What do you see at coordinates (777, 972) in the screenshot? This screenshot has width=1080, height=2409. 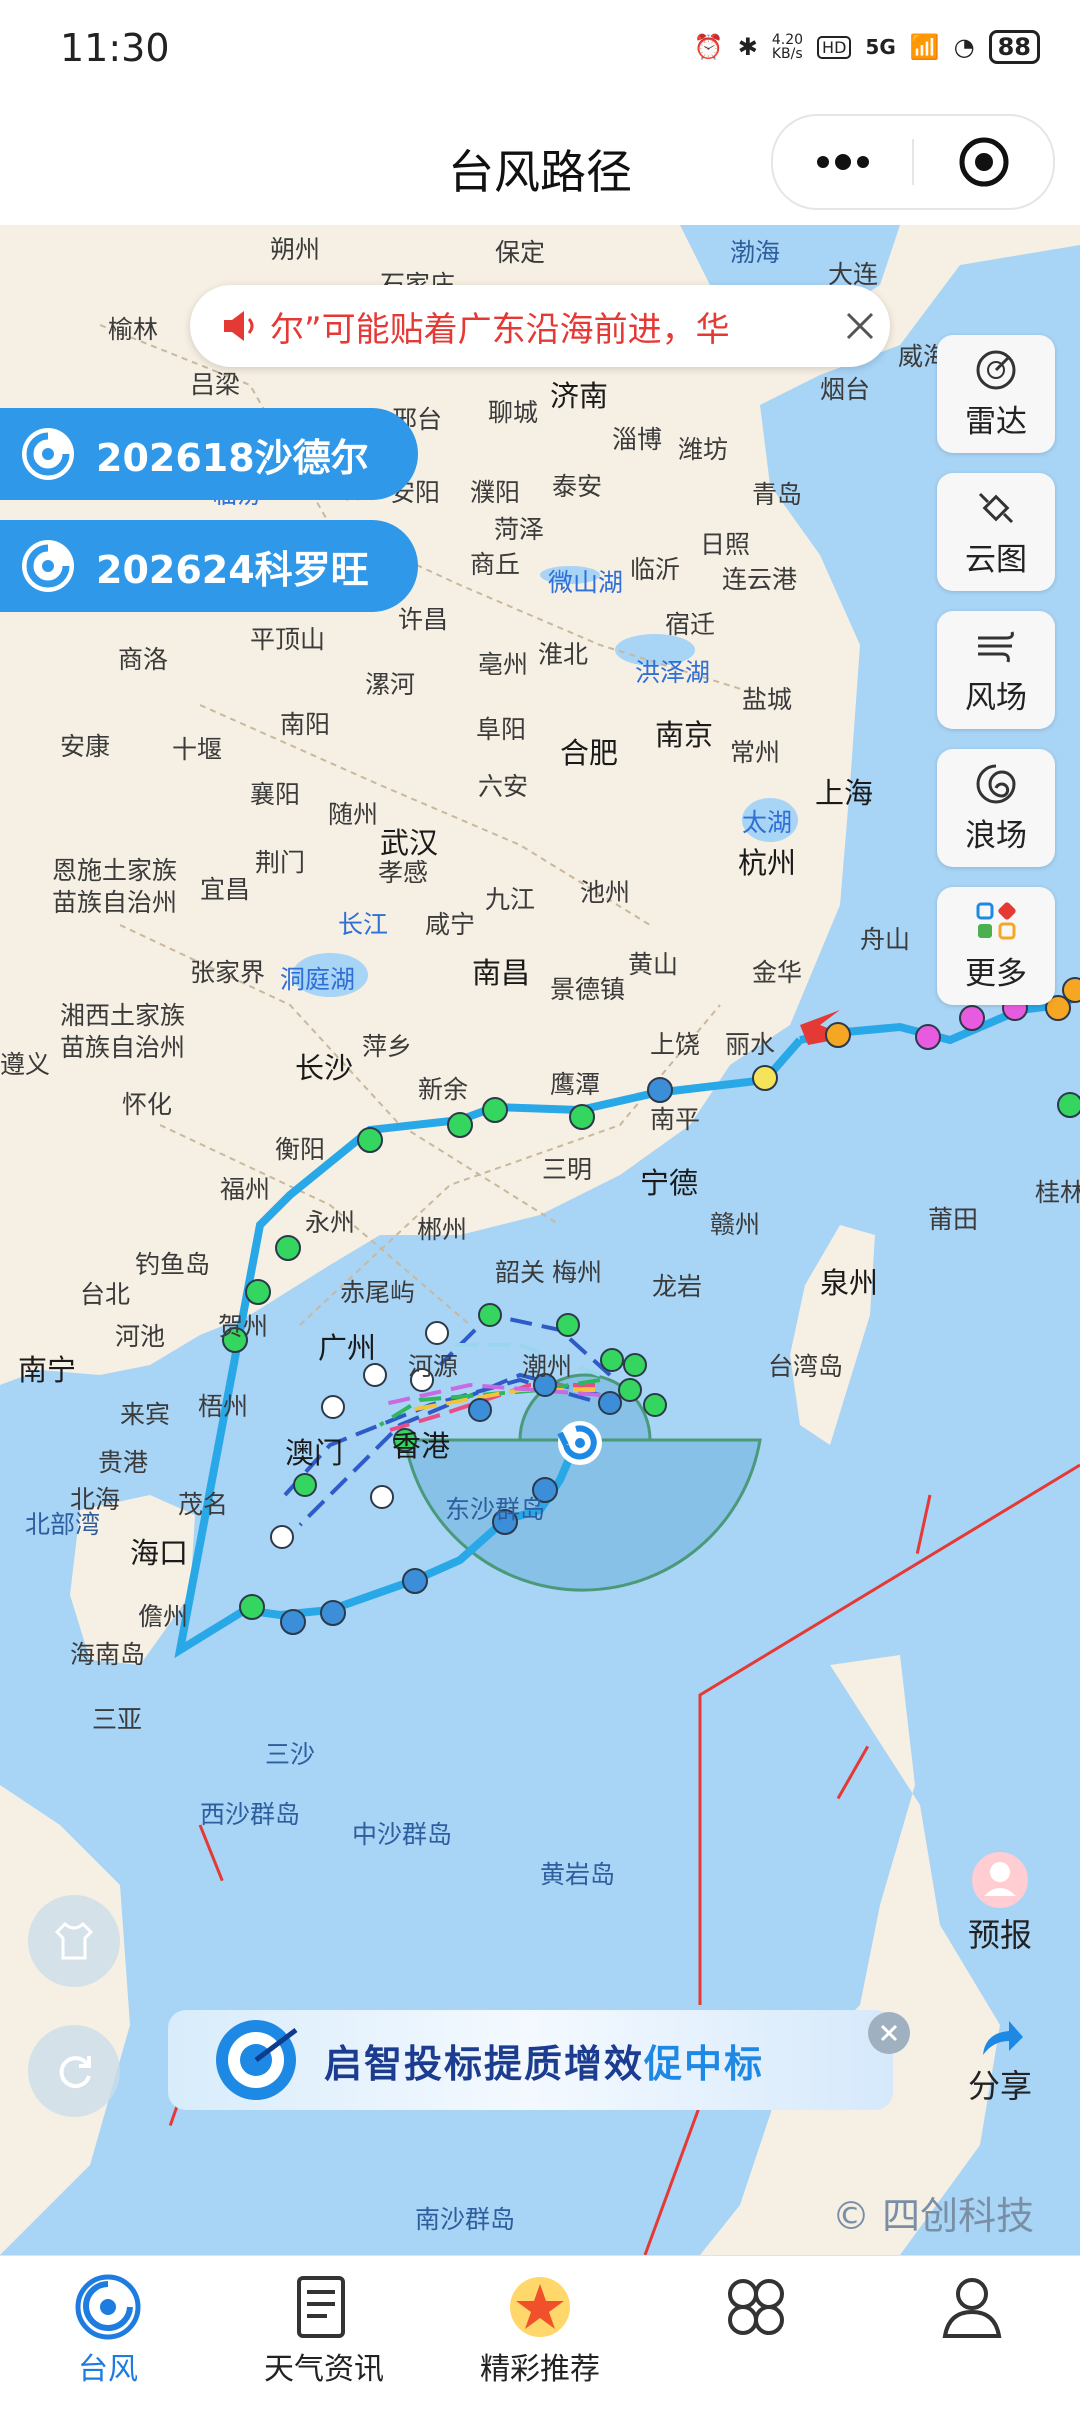 I see `map-label: 金华` at bounding box center [777, 972].